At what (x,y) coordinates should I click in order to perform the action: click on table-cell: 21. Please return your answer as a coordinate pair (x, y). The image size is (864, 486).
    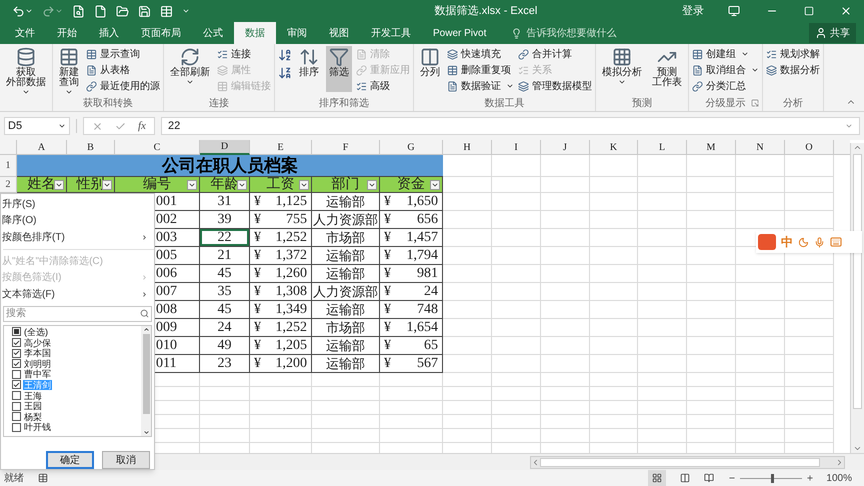
    Looking at the image, I should click on (224, 255).